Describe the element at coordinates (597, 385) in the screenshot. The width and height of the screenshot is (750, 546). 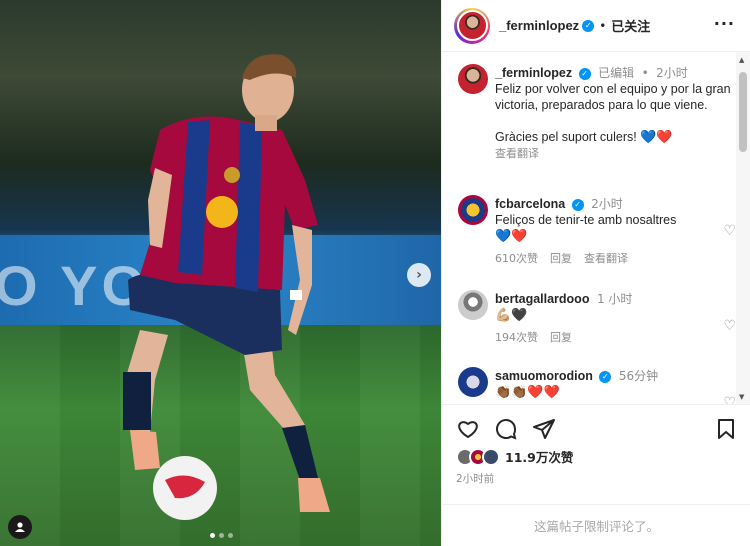
I see `comment-item: samuomorodion ✓ 56分钟 👏🏾👏🏾❤️❤️ ♡` at that location.